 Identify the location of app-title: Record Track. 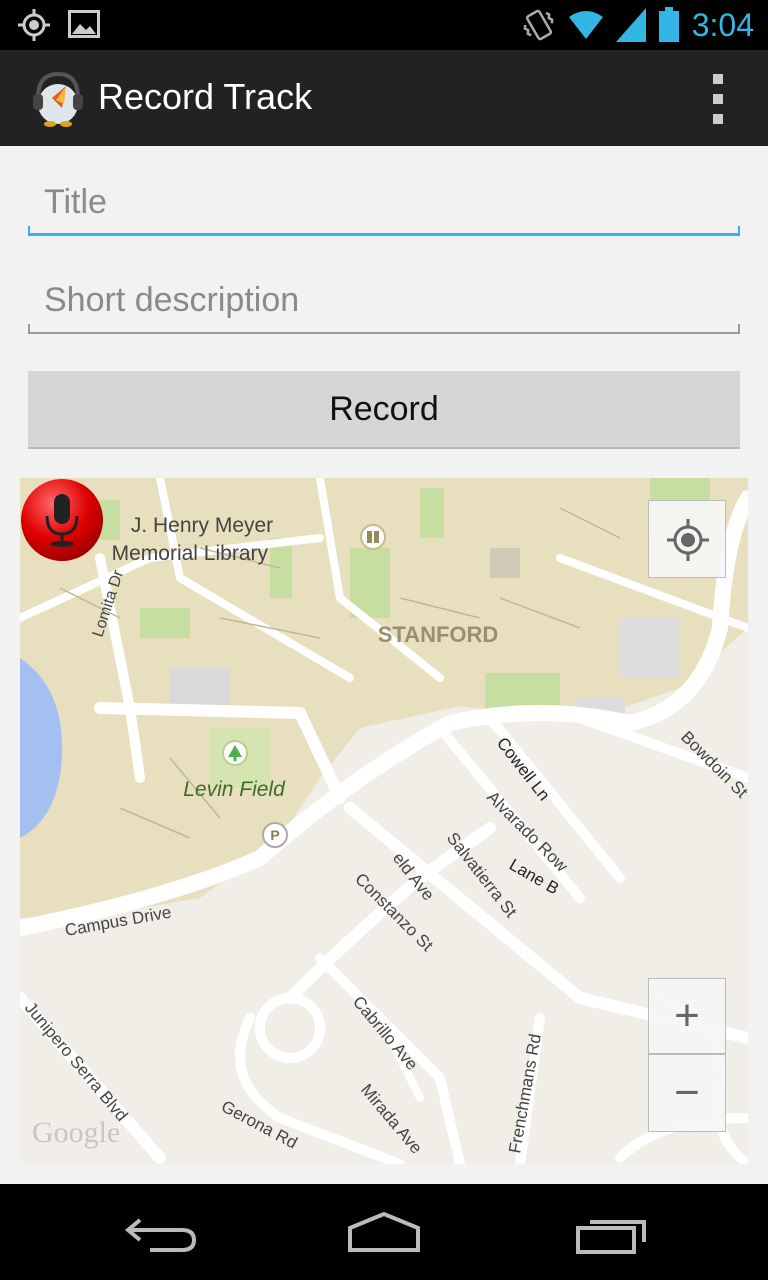
(205, 96).